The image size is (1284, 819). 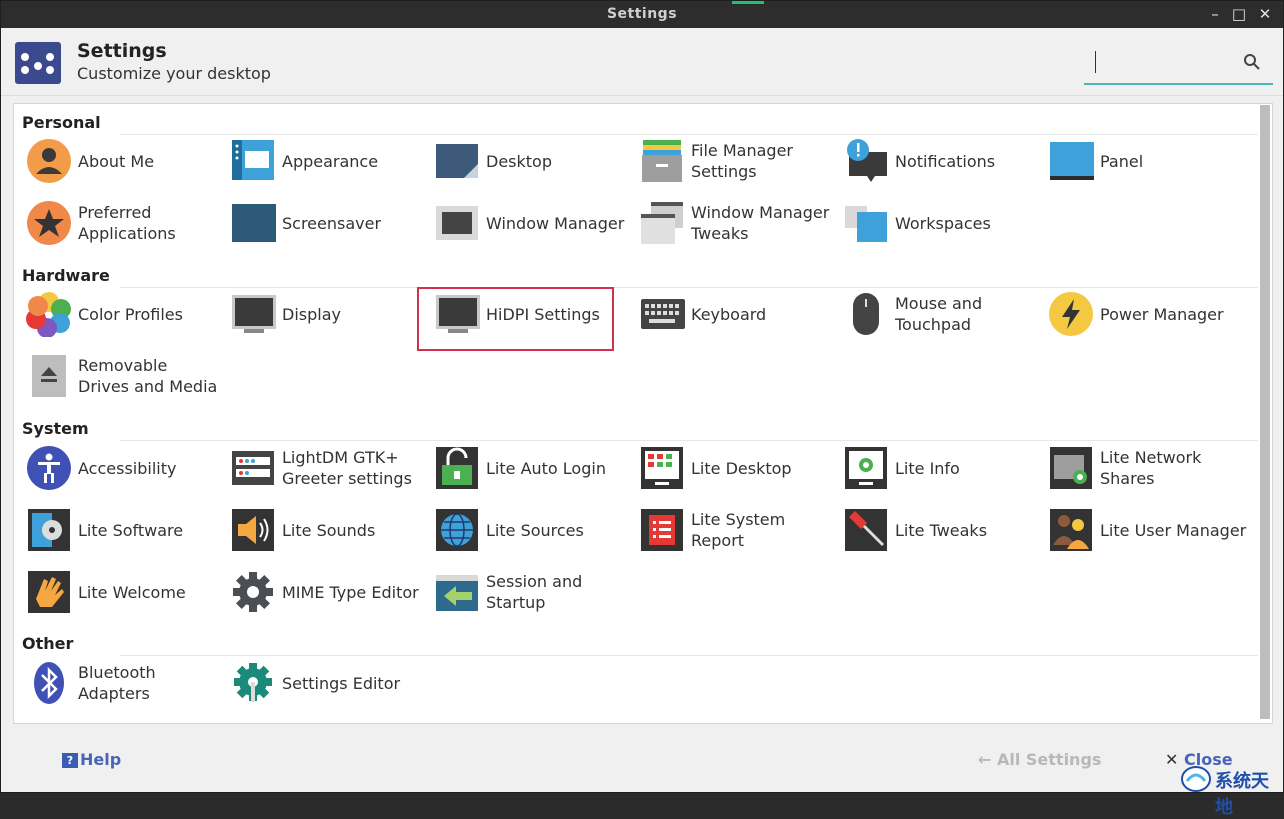 I want to click on page-title: Settings, so click(x=122, y=51).